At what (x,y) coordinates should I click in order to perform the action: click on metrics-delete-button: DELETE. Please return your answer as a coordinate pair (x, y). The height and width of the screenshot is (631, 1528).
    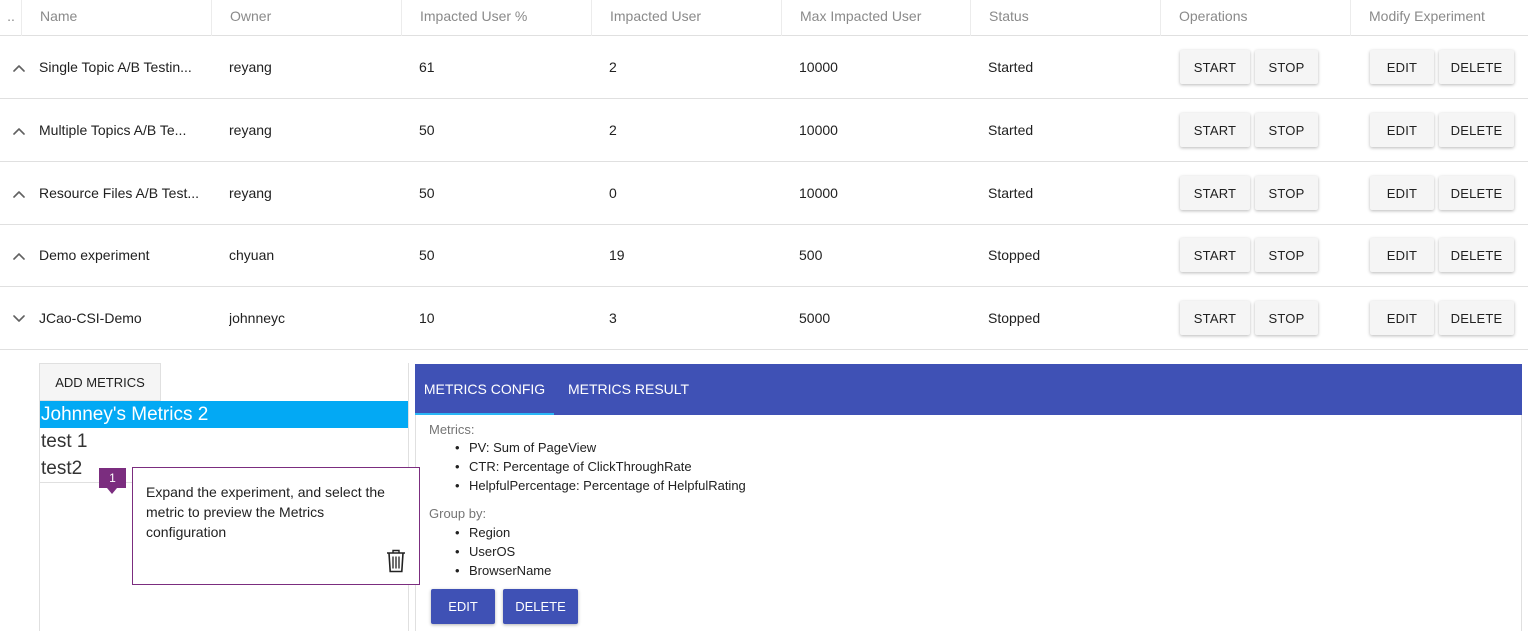
    Looking at the image, I should click on (540, 606).